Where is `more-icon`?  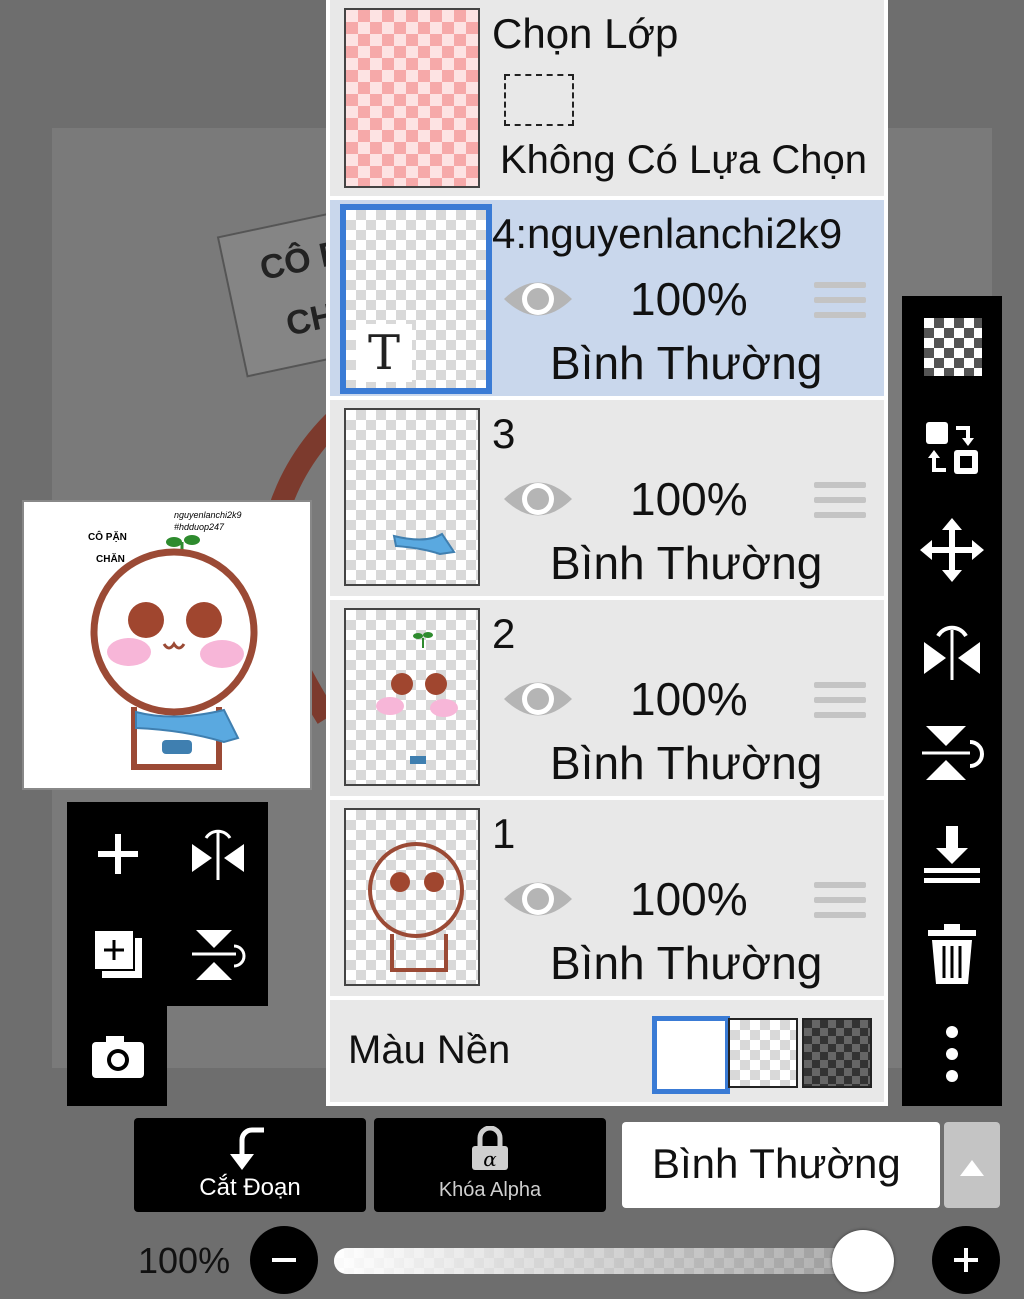
more-icon is located at coordinates (952, 1054).